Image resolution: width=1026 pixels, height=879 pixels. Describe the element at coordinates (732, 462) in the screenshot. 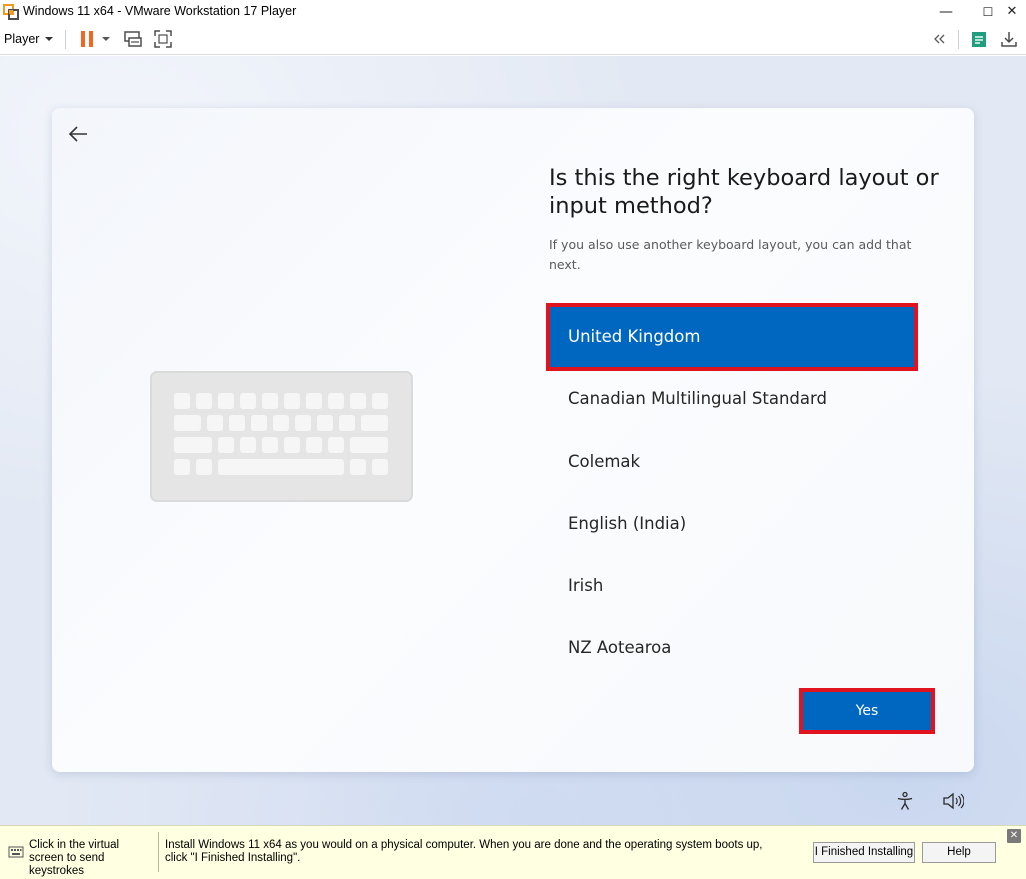

I see `layout-item-colemak: Colemak` at that location.